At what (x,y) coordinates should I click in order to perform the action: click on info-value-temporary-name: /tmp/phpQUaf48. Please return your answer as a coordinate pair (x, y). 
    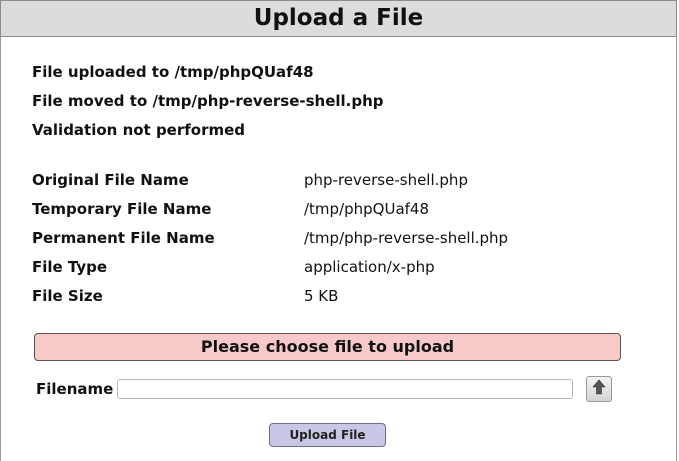
    Looking at the image, I should click on (367, 209).